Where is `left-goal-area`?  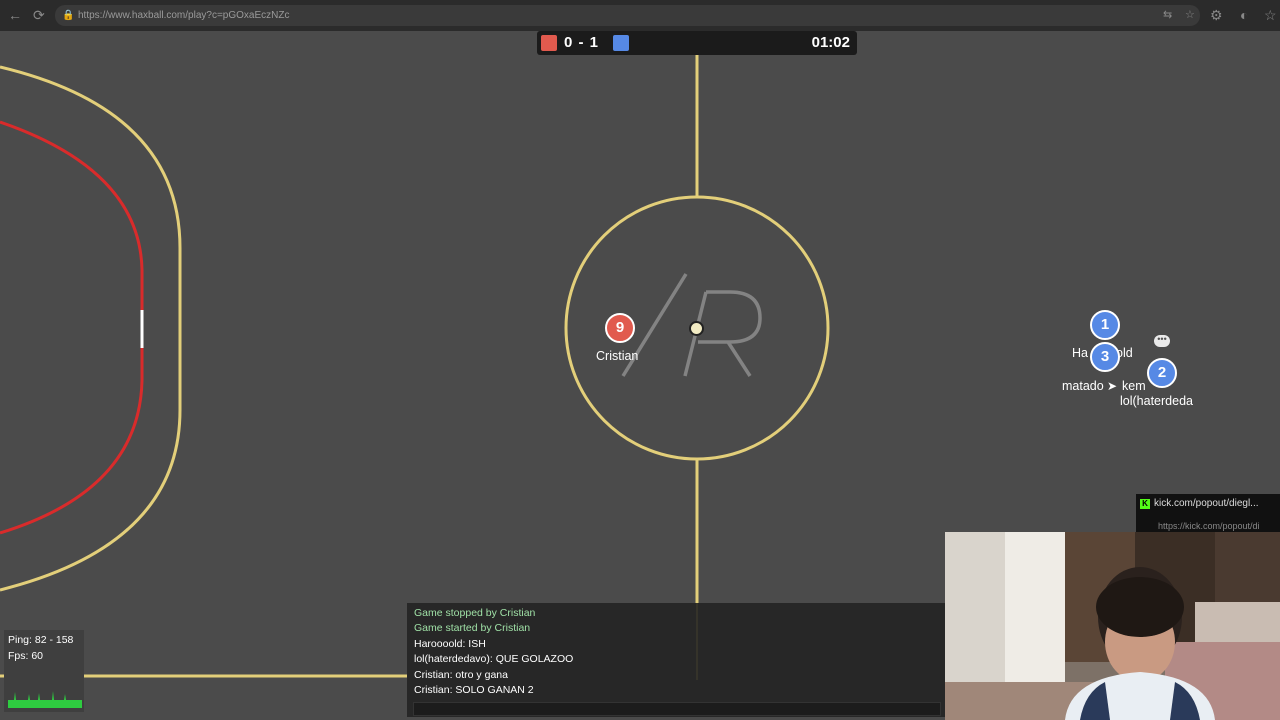
left-goal-area is located at coordinates (72, 327).